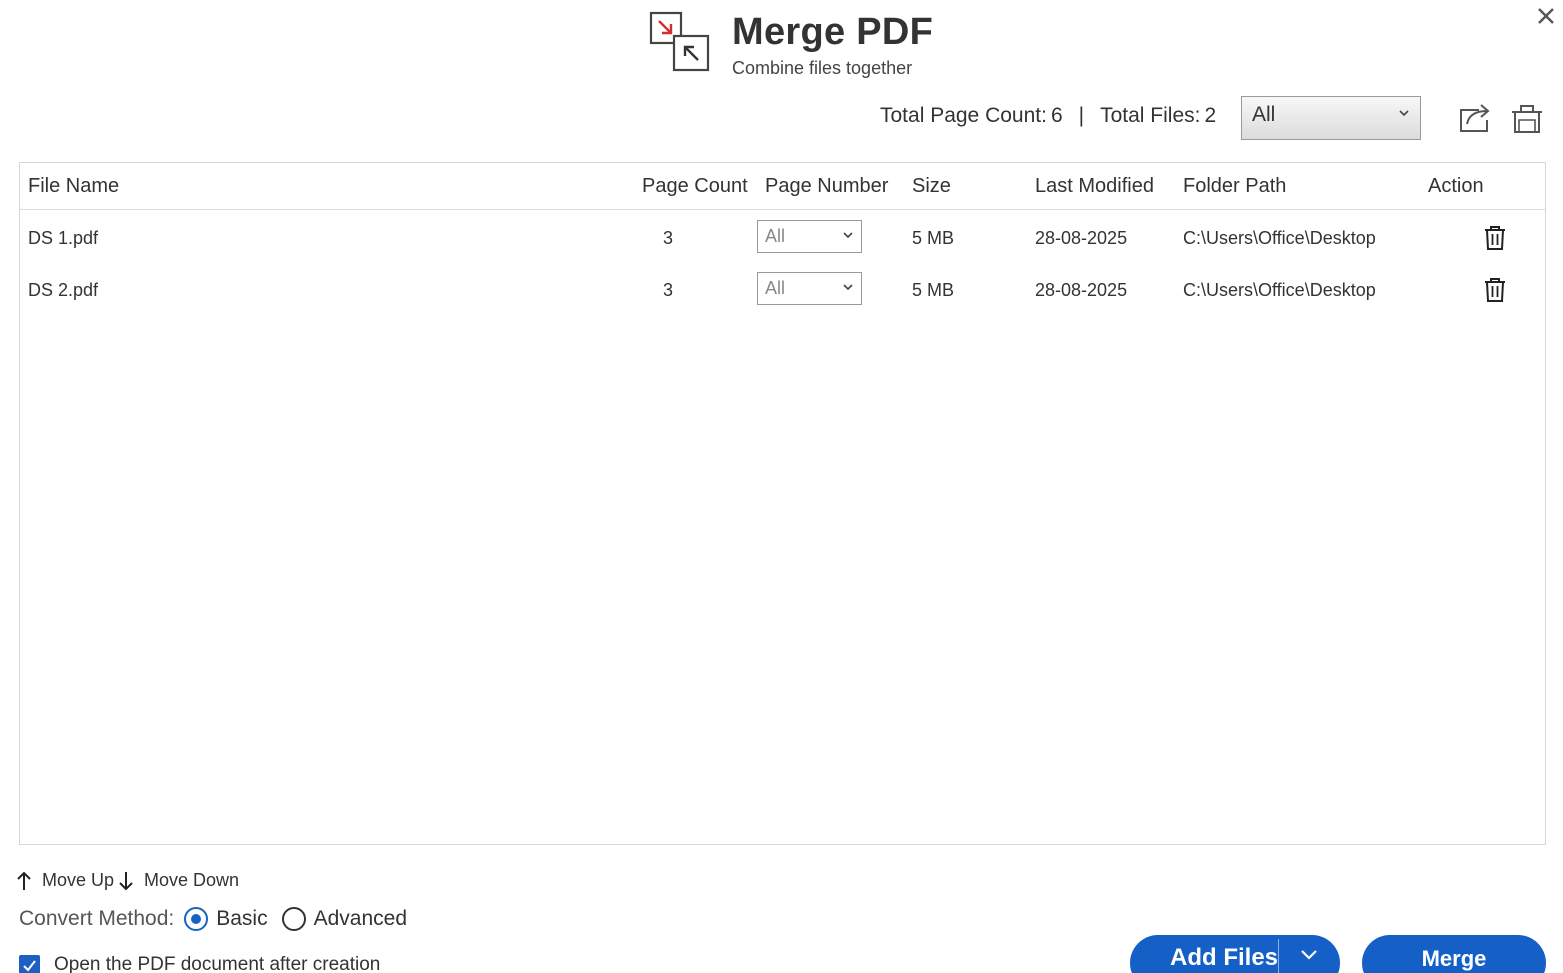 Image resolution: width=1563 pixels, height=973 pixels. What do you see at coordinates (963, 115) in the screenshot?
I see `total-page-count-label: Total Page Count:` at bounding box center [963, 115].